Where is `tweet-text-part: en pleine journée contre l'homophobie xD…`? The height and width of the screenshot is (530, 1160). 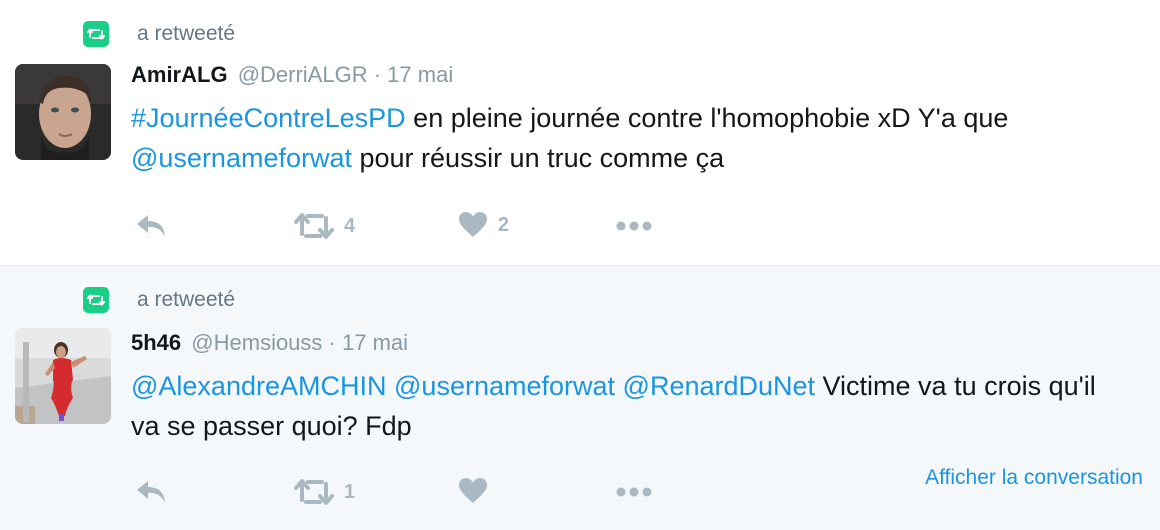
tweet-text-part: en pleine journée contre l'homophobie xD… is located at coordinates (707, 118).